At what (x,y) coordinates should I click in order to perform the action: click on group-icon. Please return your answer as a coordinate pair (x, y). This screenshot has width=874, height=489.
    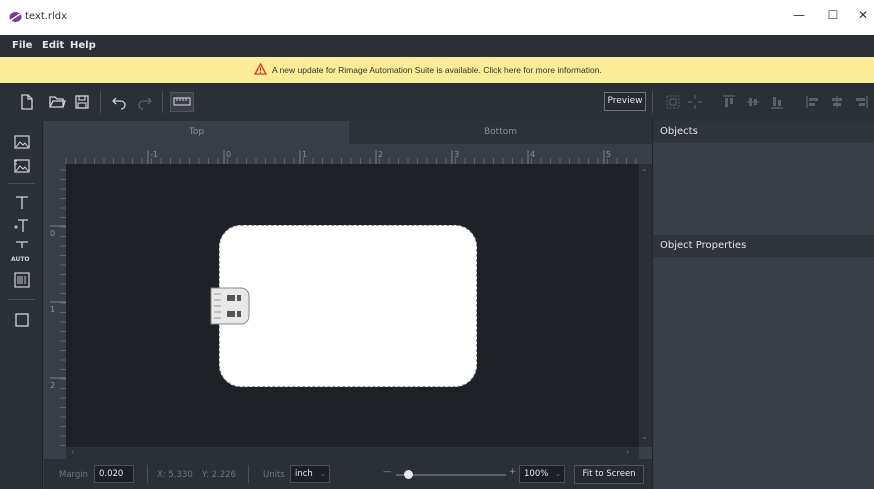
    Looking at the image, I should click on (673, 102).